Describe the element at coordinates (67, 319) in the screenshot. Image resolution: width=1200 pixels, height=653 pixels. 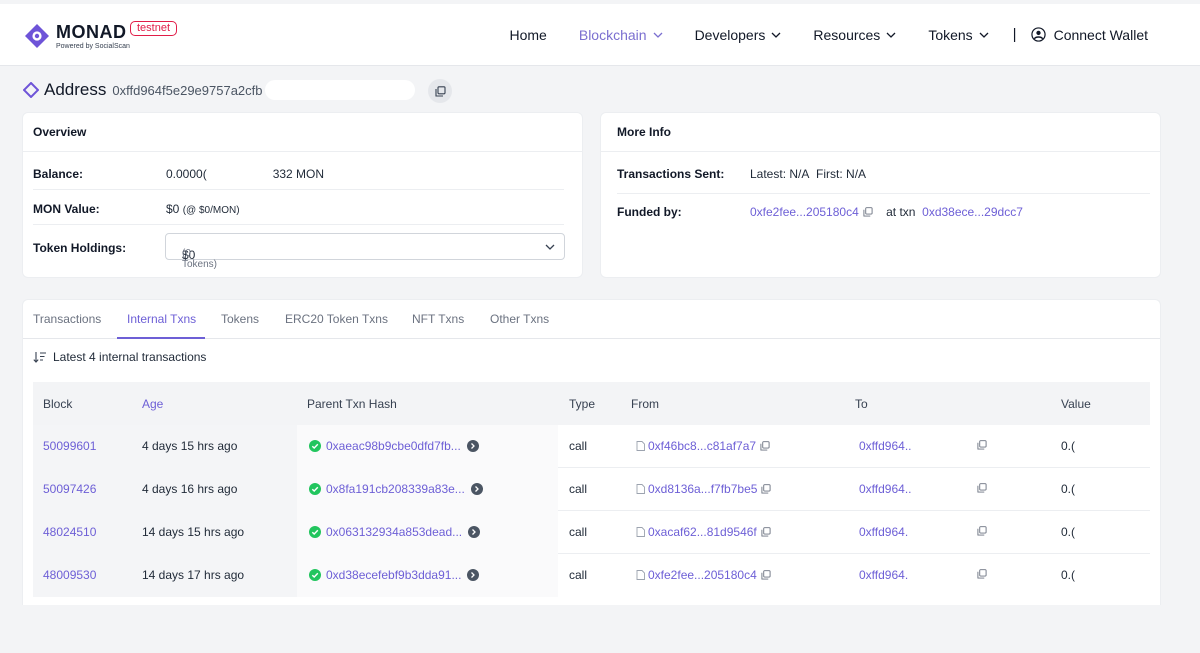
I see `tab-transactions: Transactions` at that location.